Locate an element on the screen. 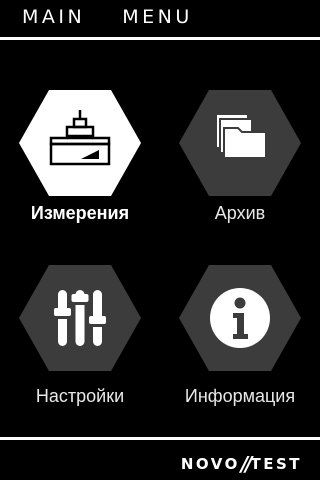  menu-item-label: Архив is located at coordinates (240, 213).